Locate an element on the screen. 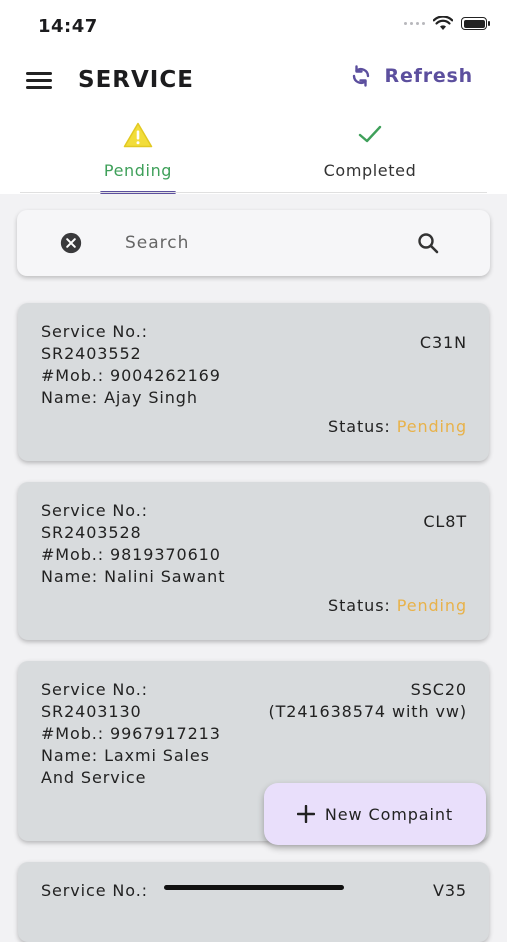 This screenshot has height=942, width=507. page-title: SERVICE is located at coordinates (136, 80).